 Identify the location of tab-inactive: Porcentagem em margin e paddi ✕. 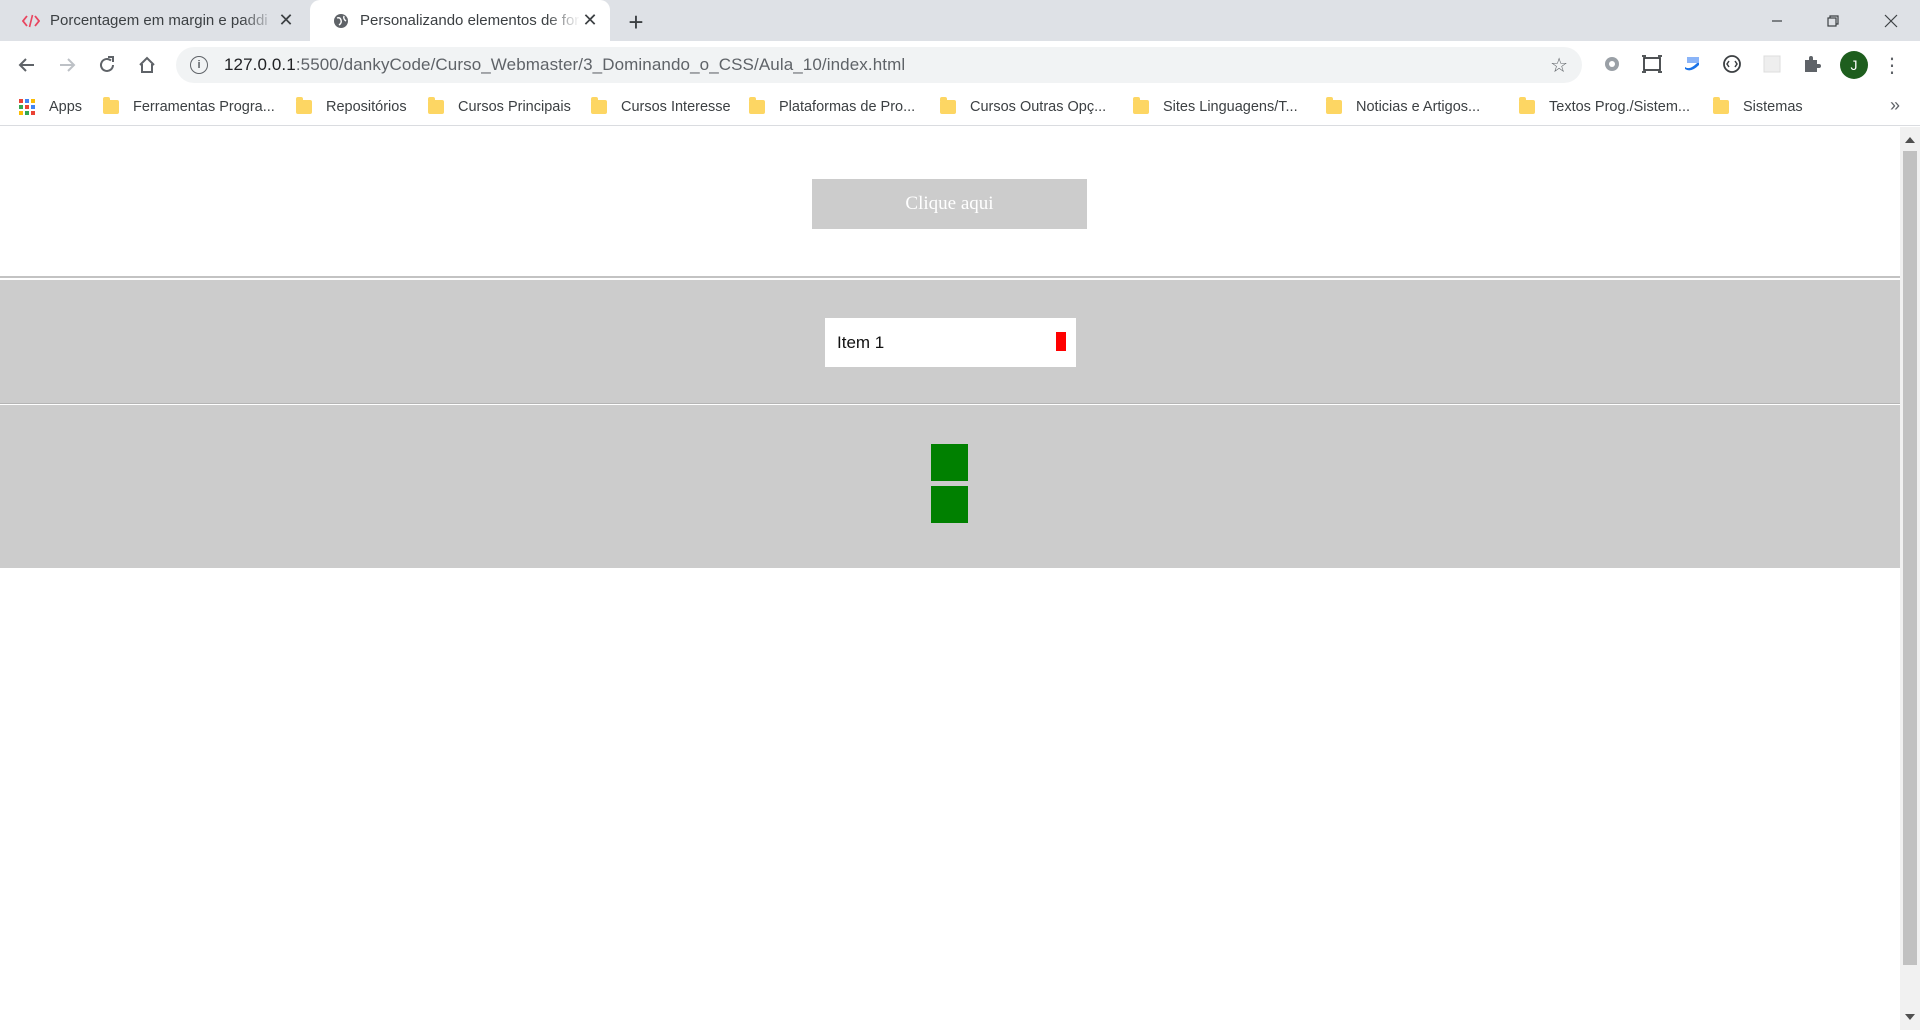
(153, 20).